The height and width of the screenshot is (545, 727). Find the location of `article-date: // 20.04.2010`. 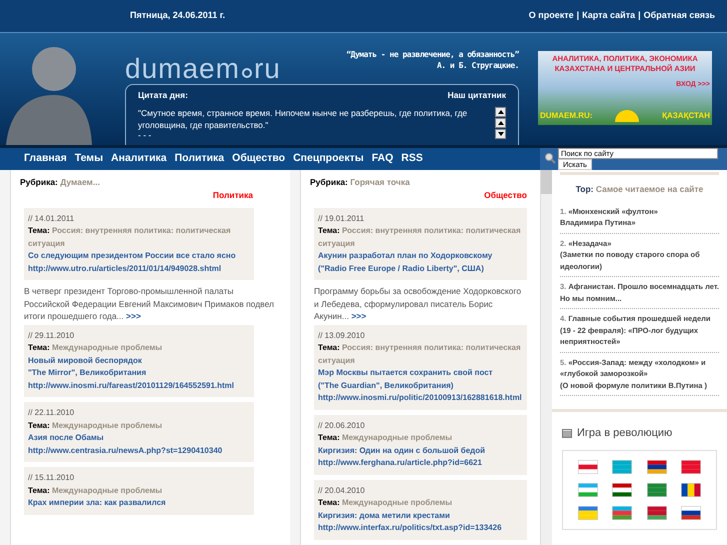

article-date: // 20.04.2010 is located at coordinates (342, 490).